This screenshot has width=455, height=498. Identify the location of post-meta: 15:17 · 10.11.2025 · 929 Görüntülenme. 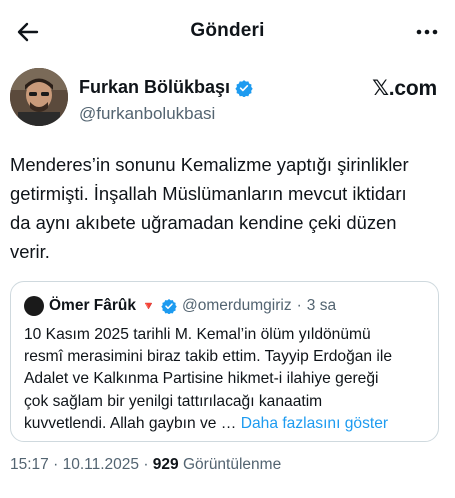
(145, 465).